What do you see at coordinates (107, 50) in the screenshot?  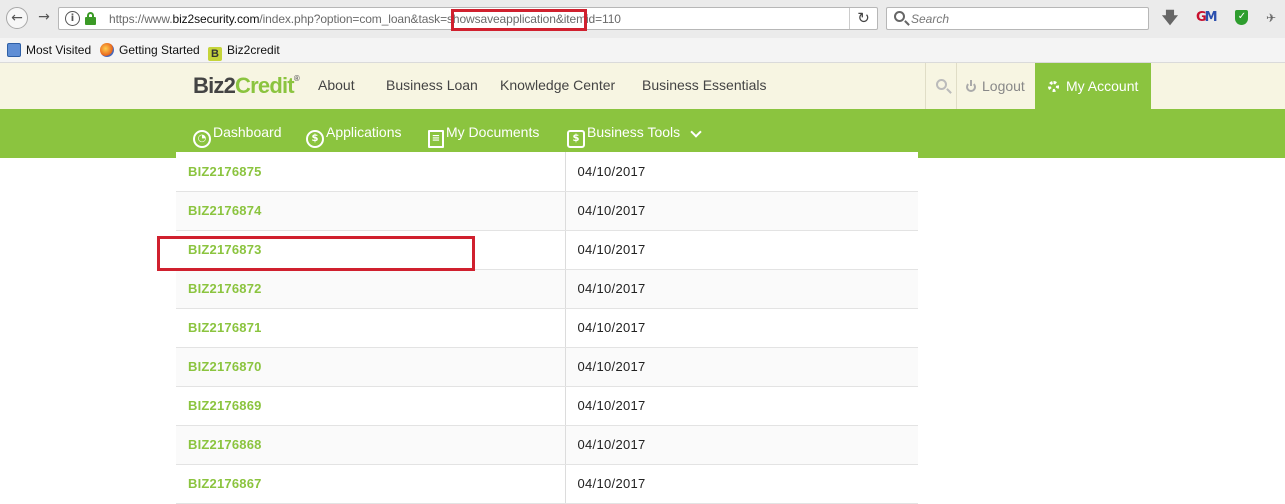 I see `firefox-icon` at bounding box center [107, 50].